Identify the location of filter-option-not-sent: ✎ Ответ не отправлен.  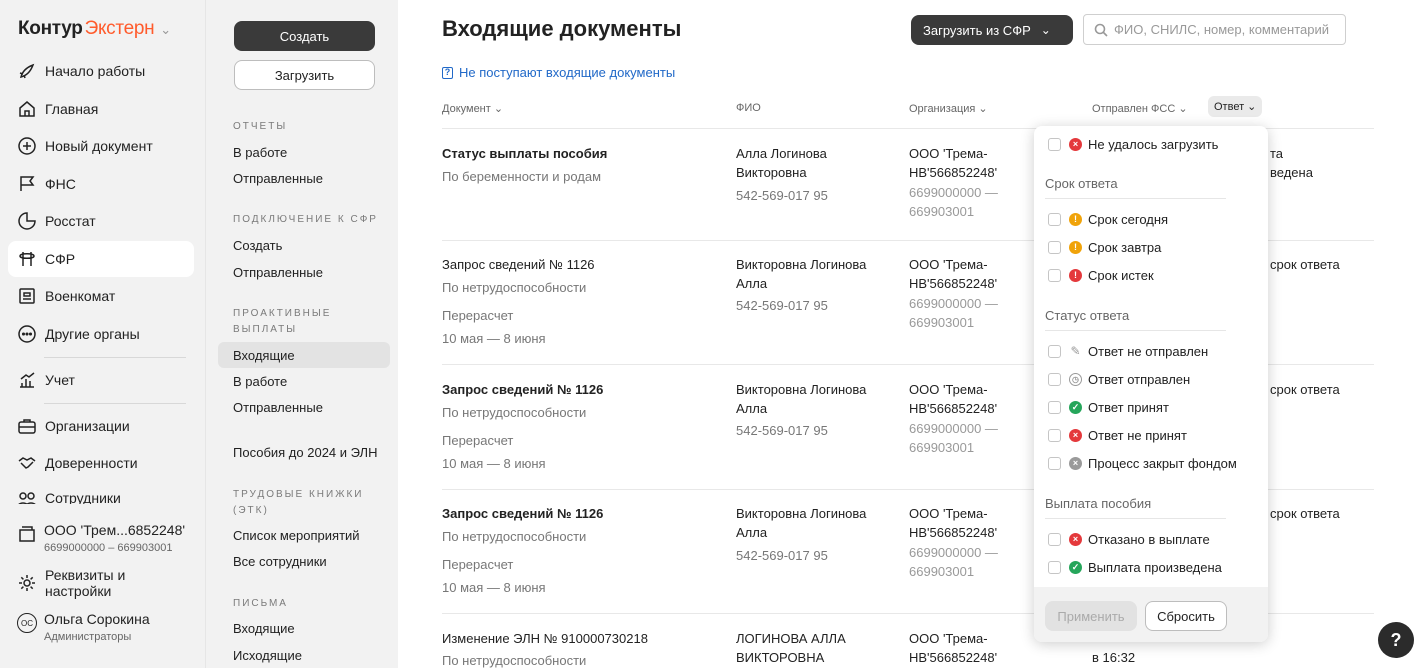
(1128, 351).